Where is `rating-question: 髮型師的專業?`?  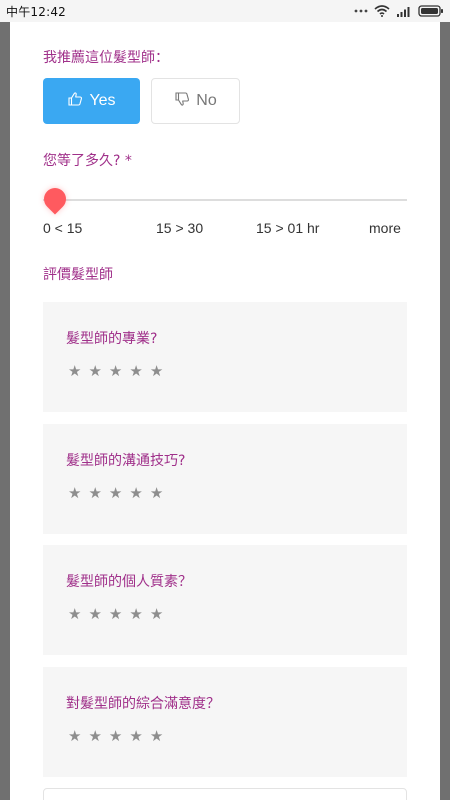 rating-question: 髮型師的專業? is located at coordinates (112, 339).